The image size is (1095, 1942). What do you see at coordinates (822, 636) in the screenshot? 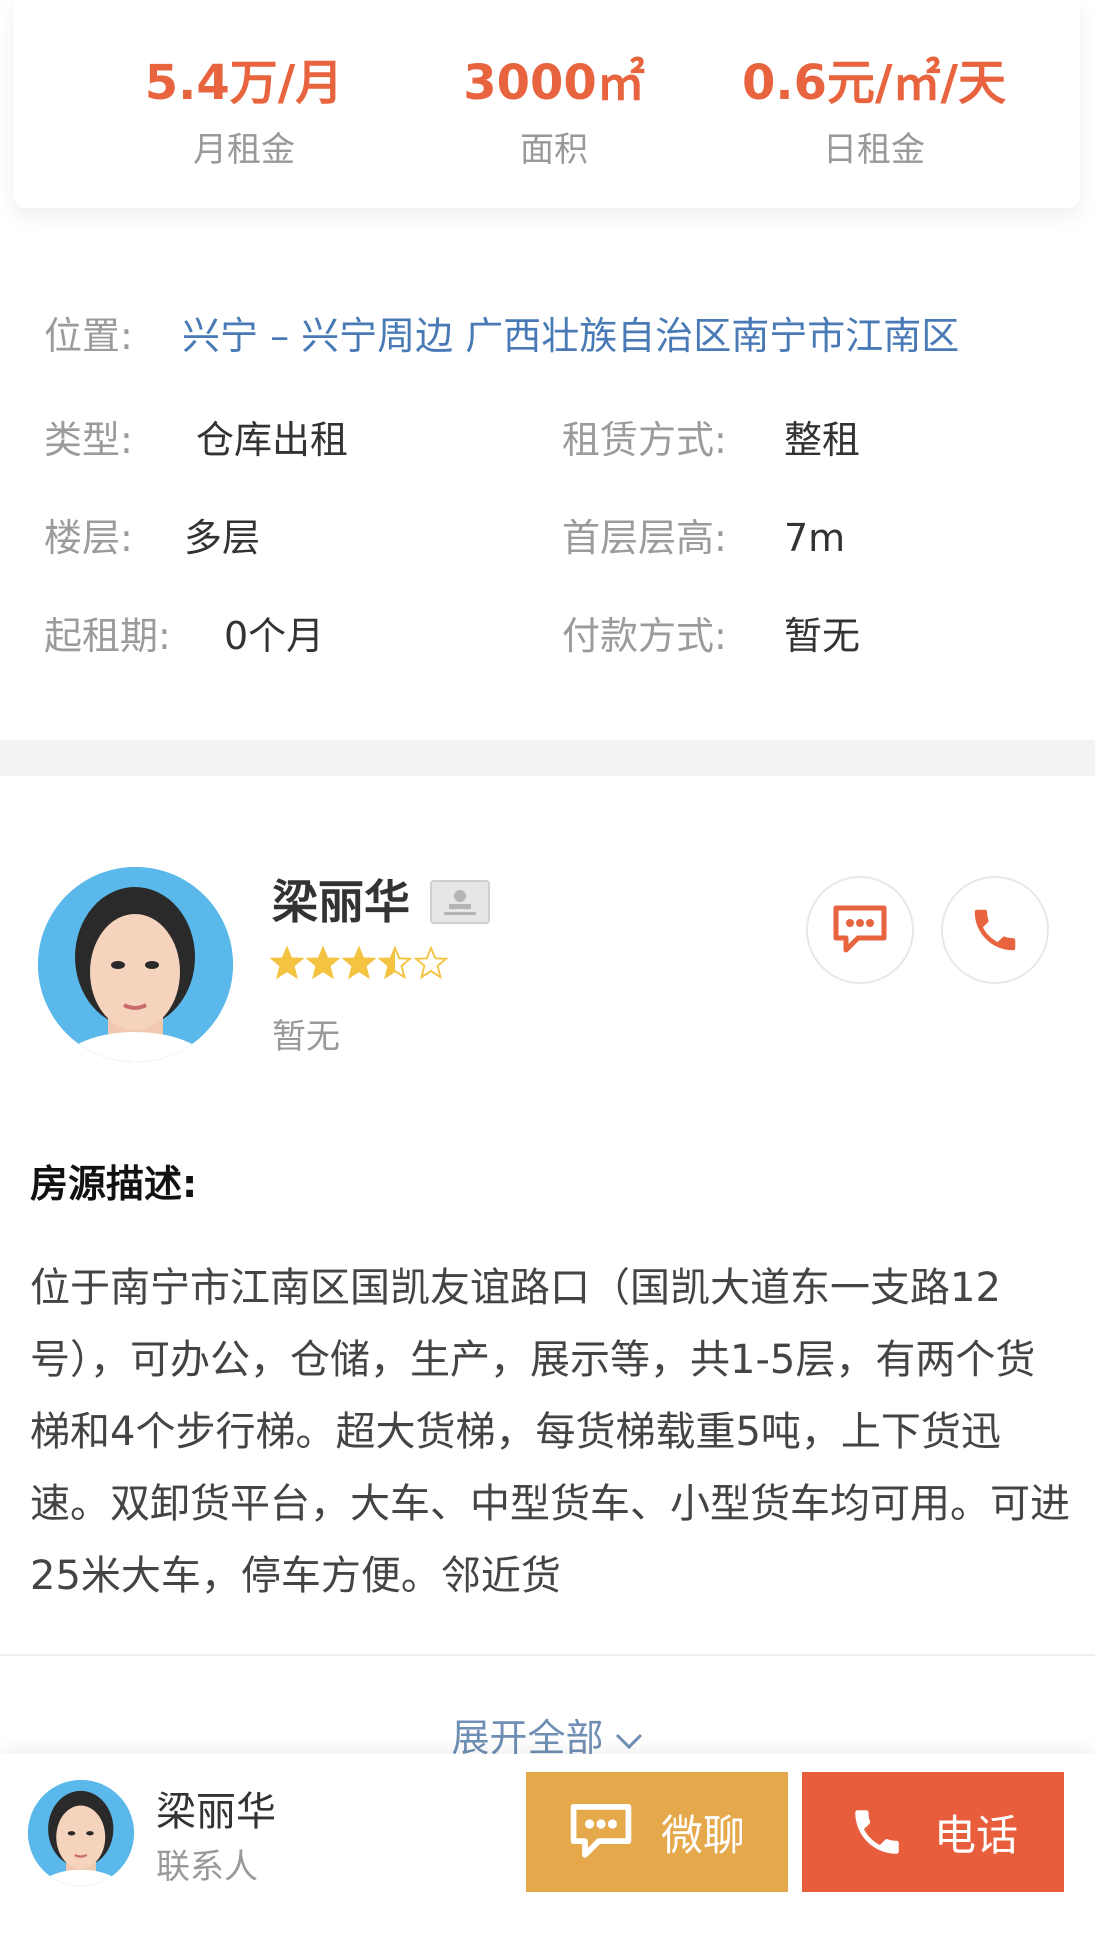
I see `payment-value: 暂无` at bounding box center [822, 636].